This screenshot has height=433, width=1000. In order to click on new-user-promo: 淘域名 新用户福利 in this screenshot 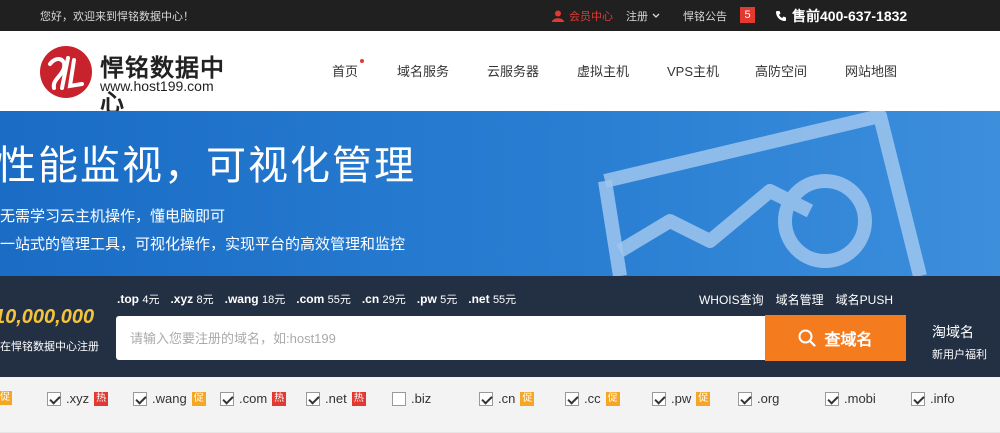, I will do `click(959, 342)`.